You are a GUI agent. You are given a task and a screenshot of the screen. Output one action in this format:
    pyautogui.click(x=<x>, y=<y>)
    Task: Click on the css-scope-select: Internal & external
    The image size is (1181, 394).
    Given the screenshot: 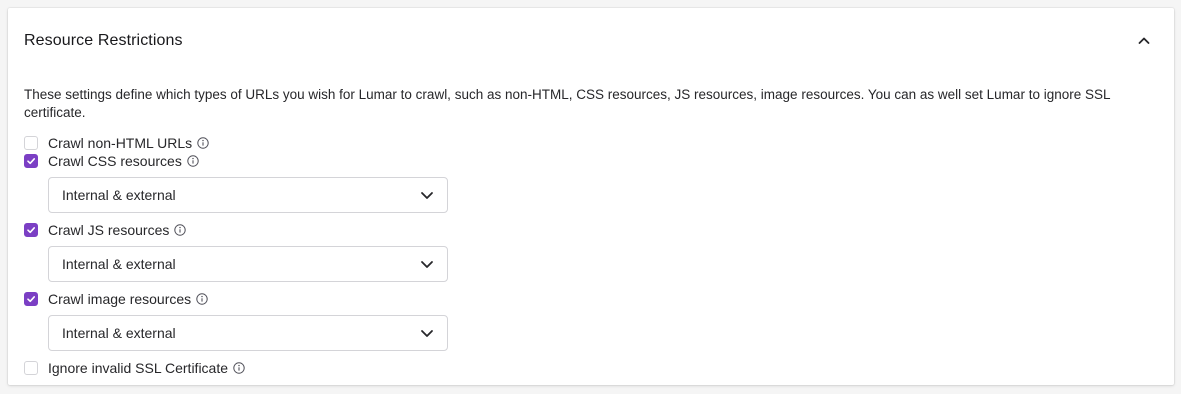 What is the action you would take?
    pyautogui.click(x=248, y=195)
    